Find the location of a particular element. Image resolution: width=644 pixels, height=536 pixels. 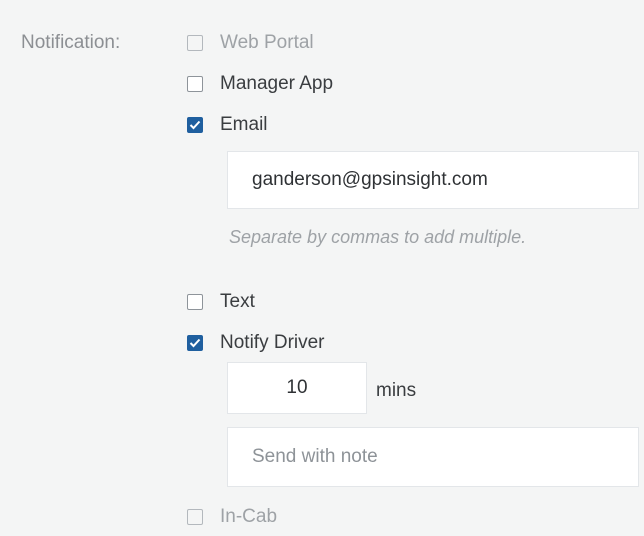

text-label: Text is located at coordinates (237, 301).